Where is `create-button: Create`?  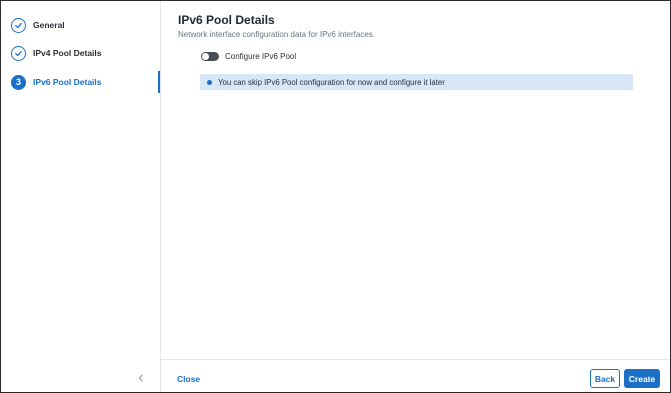
create-button: Create is located at coordinates (642, 378).